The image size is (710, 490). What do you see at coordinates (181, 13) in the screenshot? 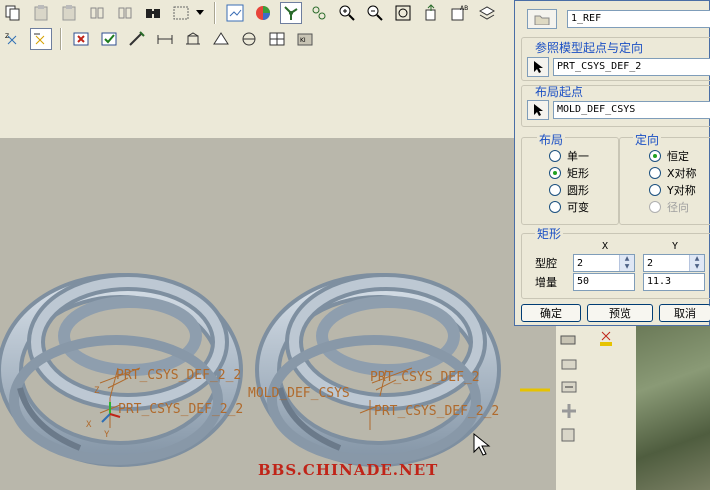
I see `select-box-icon` at bounding box center [181, 13].